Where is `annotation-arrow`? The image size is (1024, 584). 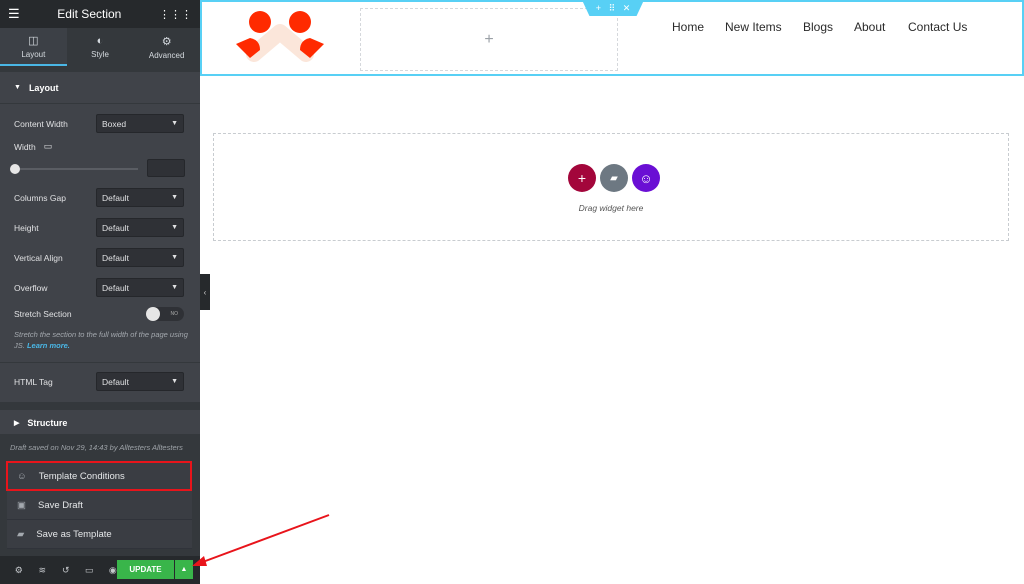 annotation-arrow is located at coordinates (261, 540).